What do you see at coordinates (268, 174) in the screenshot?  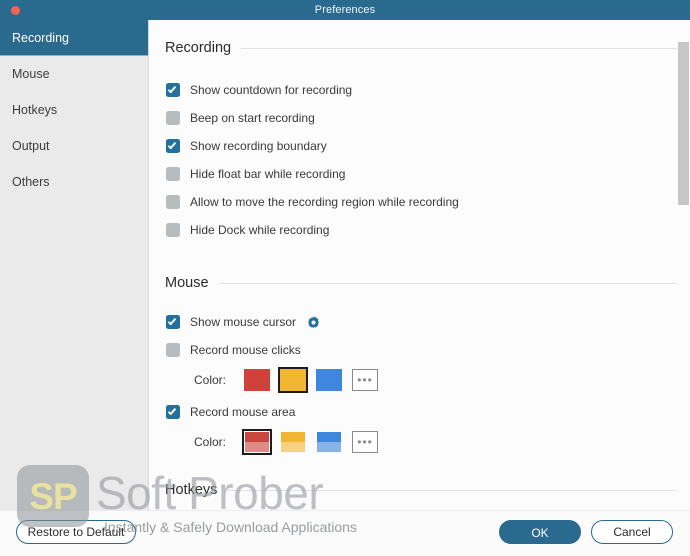 I see `option-label: Hide float bar while recording` at bounding box center [268, 174].